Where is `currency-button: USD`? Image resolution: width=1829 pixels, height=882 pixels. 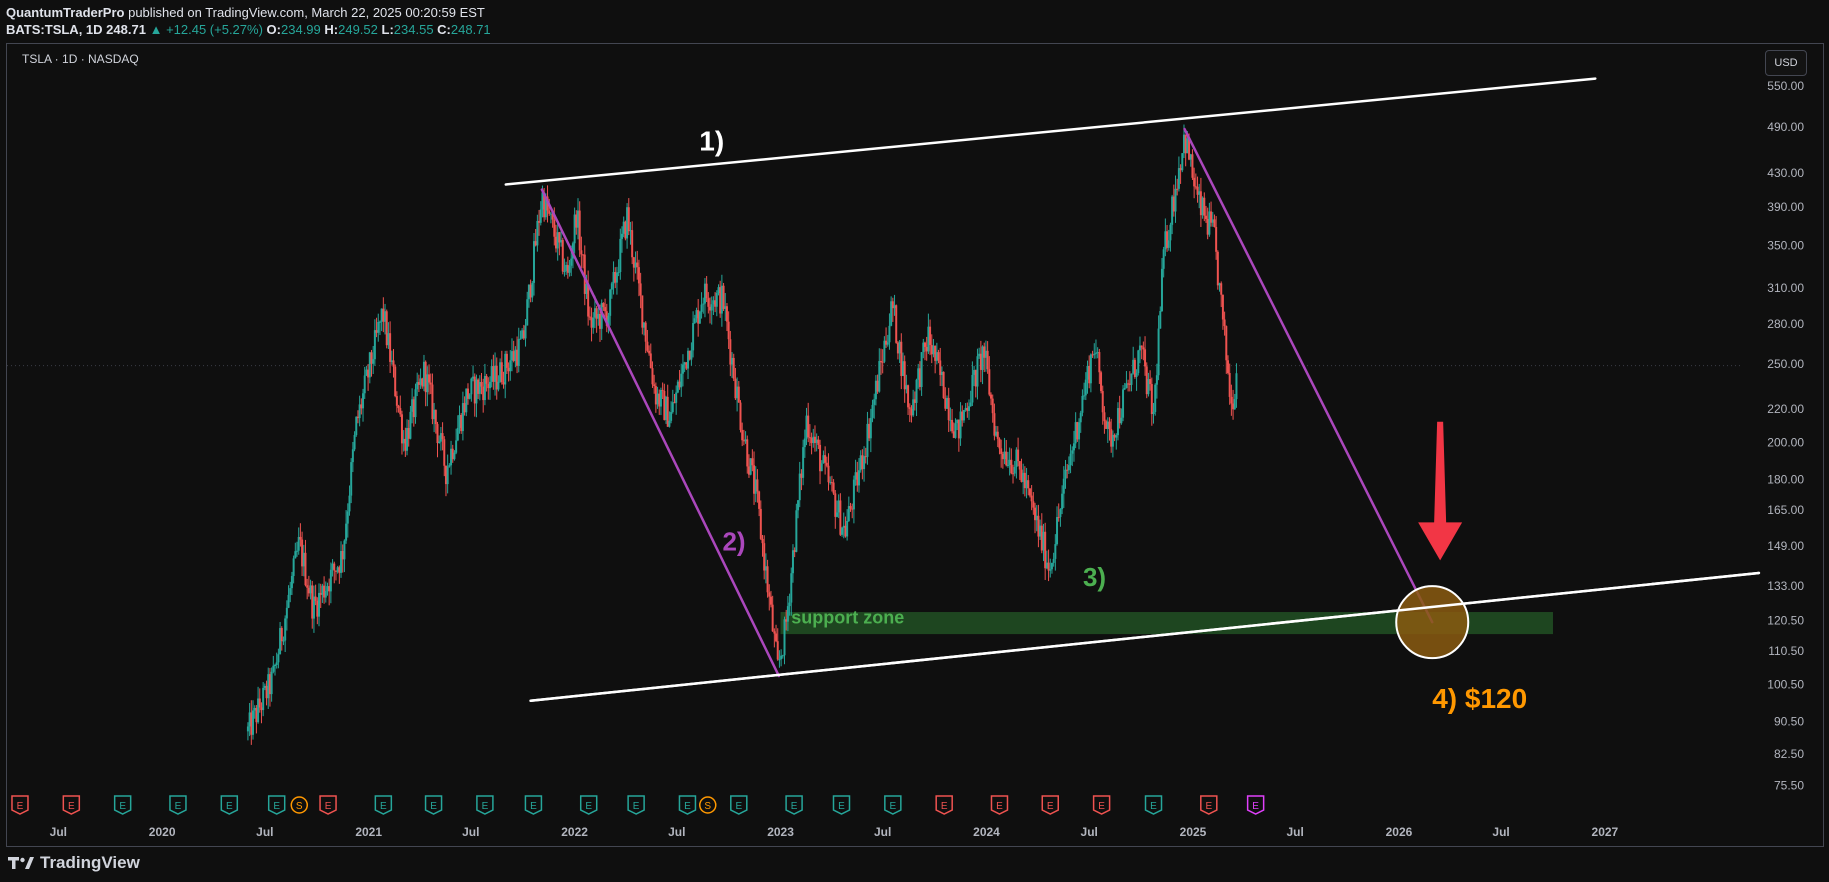 currency-button: USD is located at coordinates (1786, 63).